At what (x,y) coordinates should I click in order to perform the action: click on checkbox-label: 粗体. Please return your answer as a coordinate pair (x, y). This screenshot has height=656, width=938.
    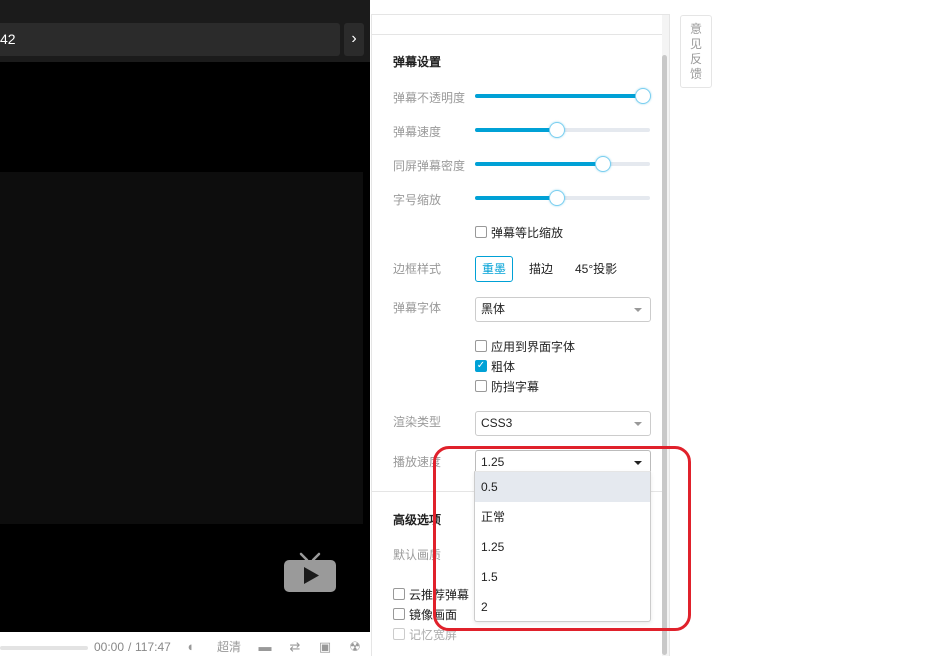
    Looking at the image, I should click on (503, 366).